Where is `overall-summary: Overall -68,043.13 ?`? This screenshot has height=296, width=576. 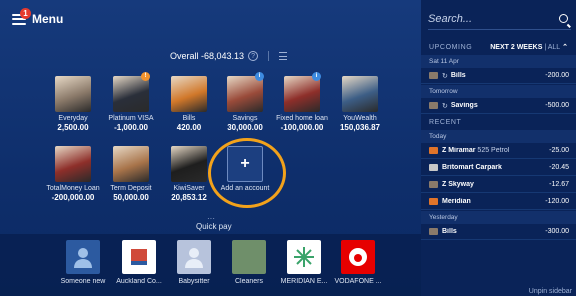
overall-summary: Overall -68,043.13 ? is located at coordinates (229, 56).